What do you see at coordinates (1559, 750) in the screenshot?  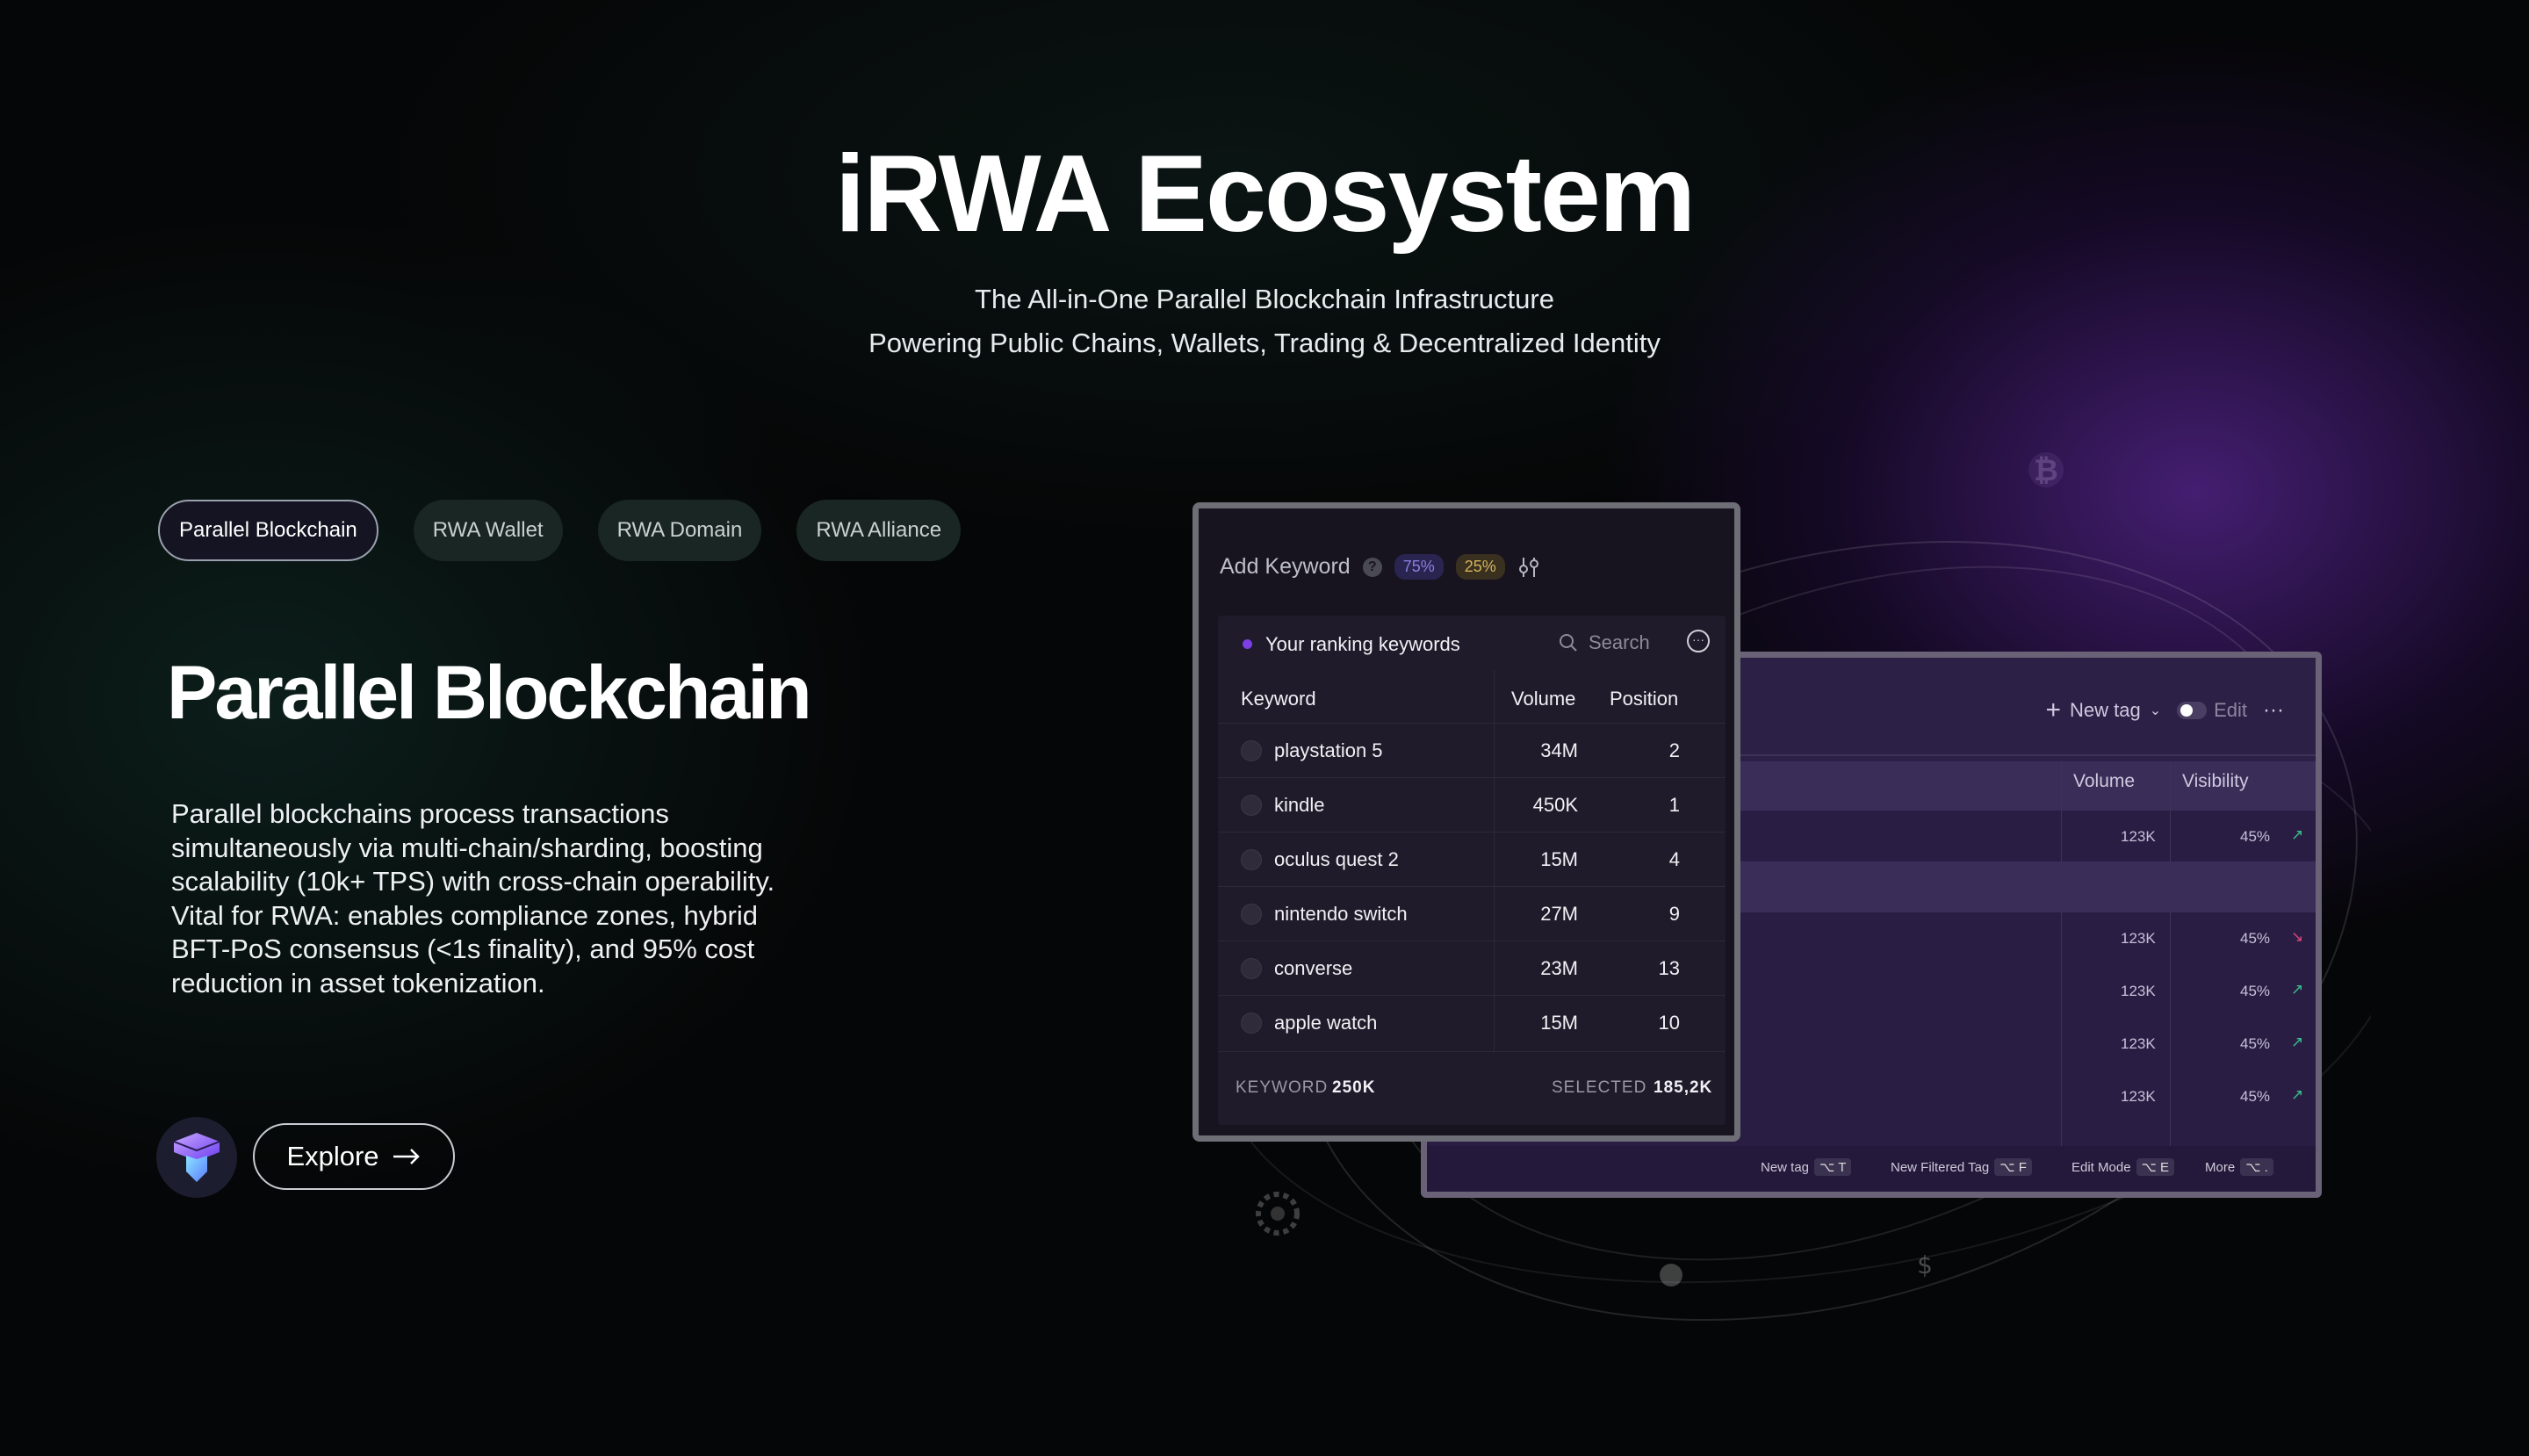 I see `row-volume: 34M` at bounding box center [1559, 750].